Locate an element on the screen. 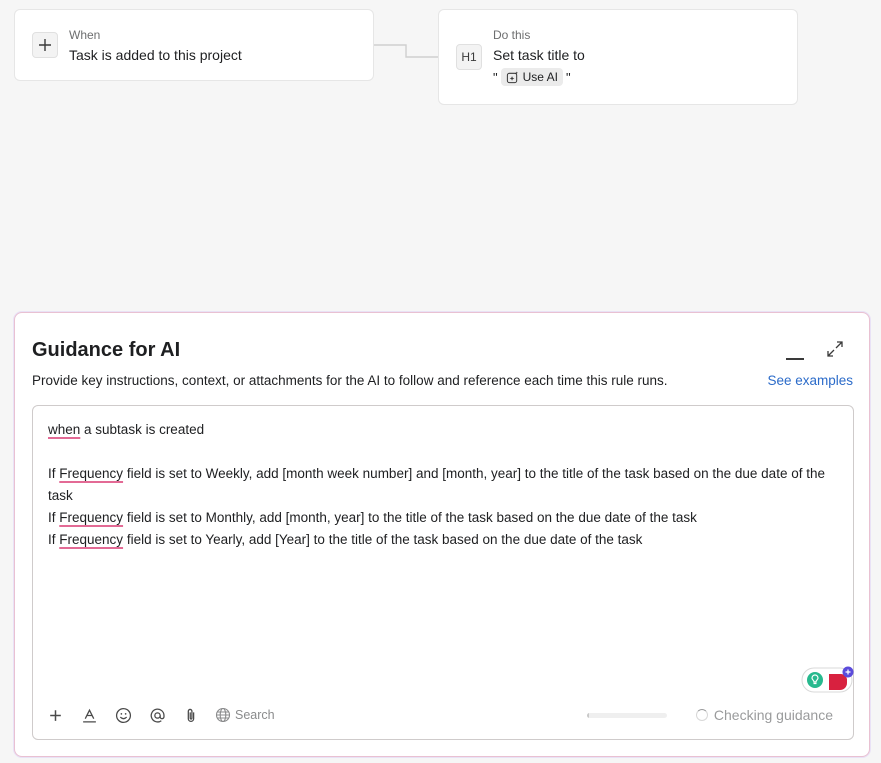 The height and width of the screenshot is (763, 881). use-ai-label: Use AI is located at coordinates (540, 77).